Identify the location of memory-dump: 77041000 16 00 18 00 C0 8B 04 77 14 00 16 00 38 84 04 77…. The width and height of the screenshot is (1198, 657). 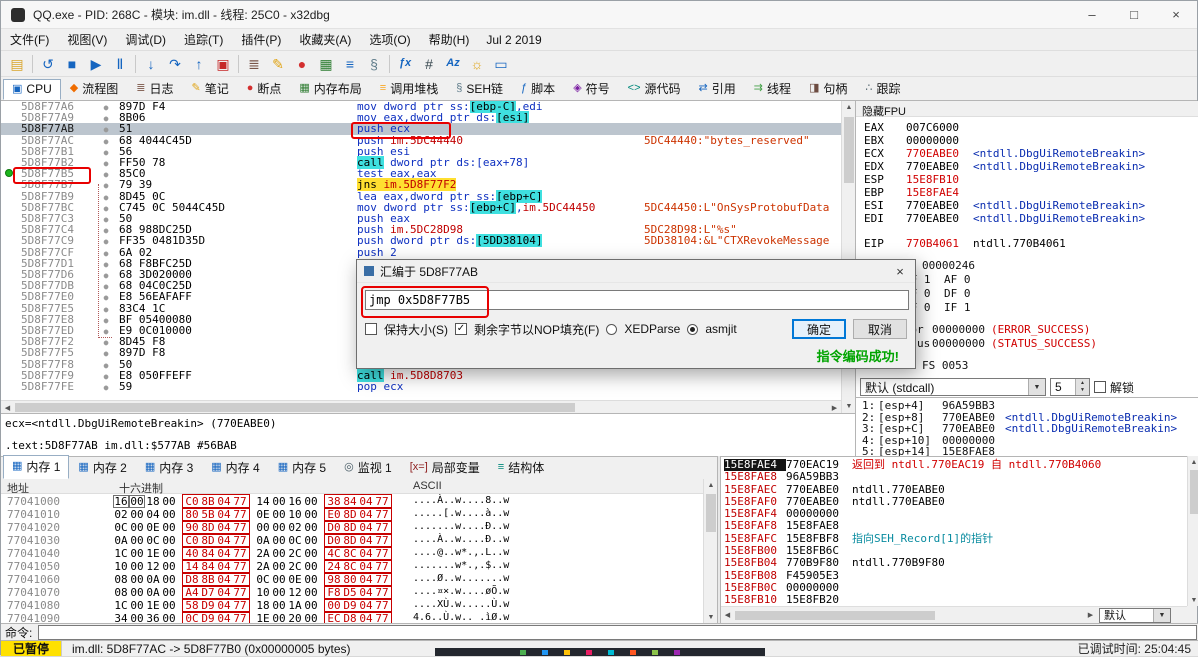
(352, 558).